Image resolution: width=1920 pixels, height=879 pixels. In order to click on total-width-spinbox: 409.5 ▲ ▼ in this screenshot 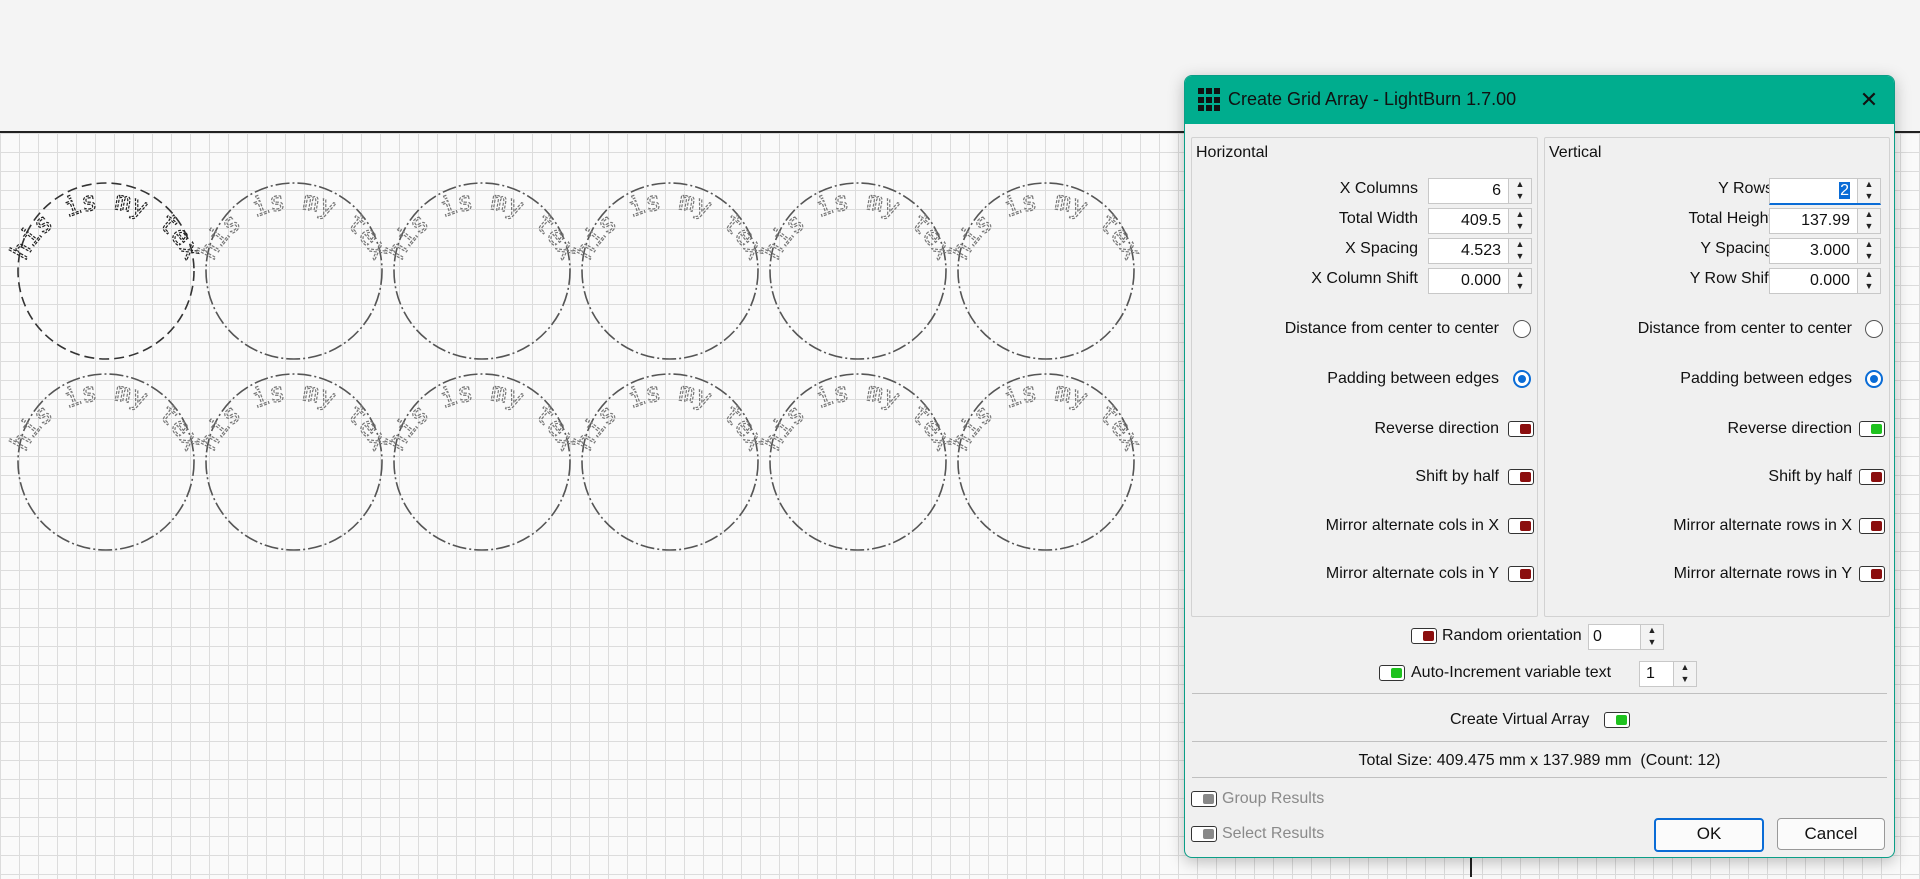, I will do `click(1480, 221)`.